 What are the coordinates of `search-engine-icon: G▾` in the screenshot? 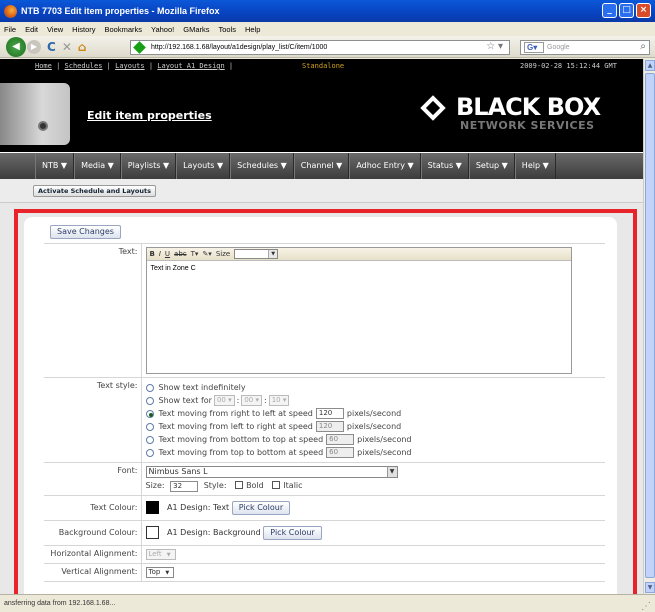 It's located at (534, 47).